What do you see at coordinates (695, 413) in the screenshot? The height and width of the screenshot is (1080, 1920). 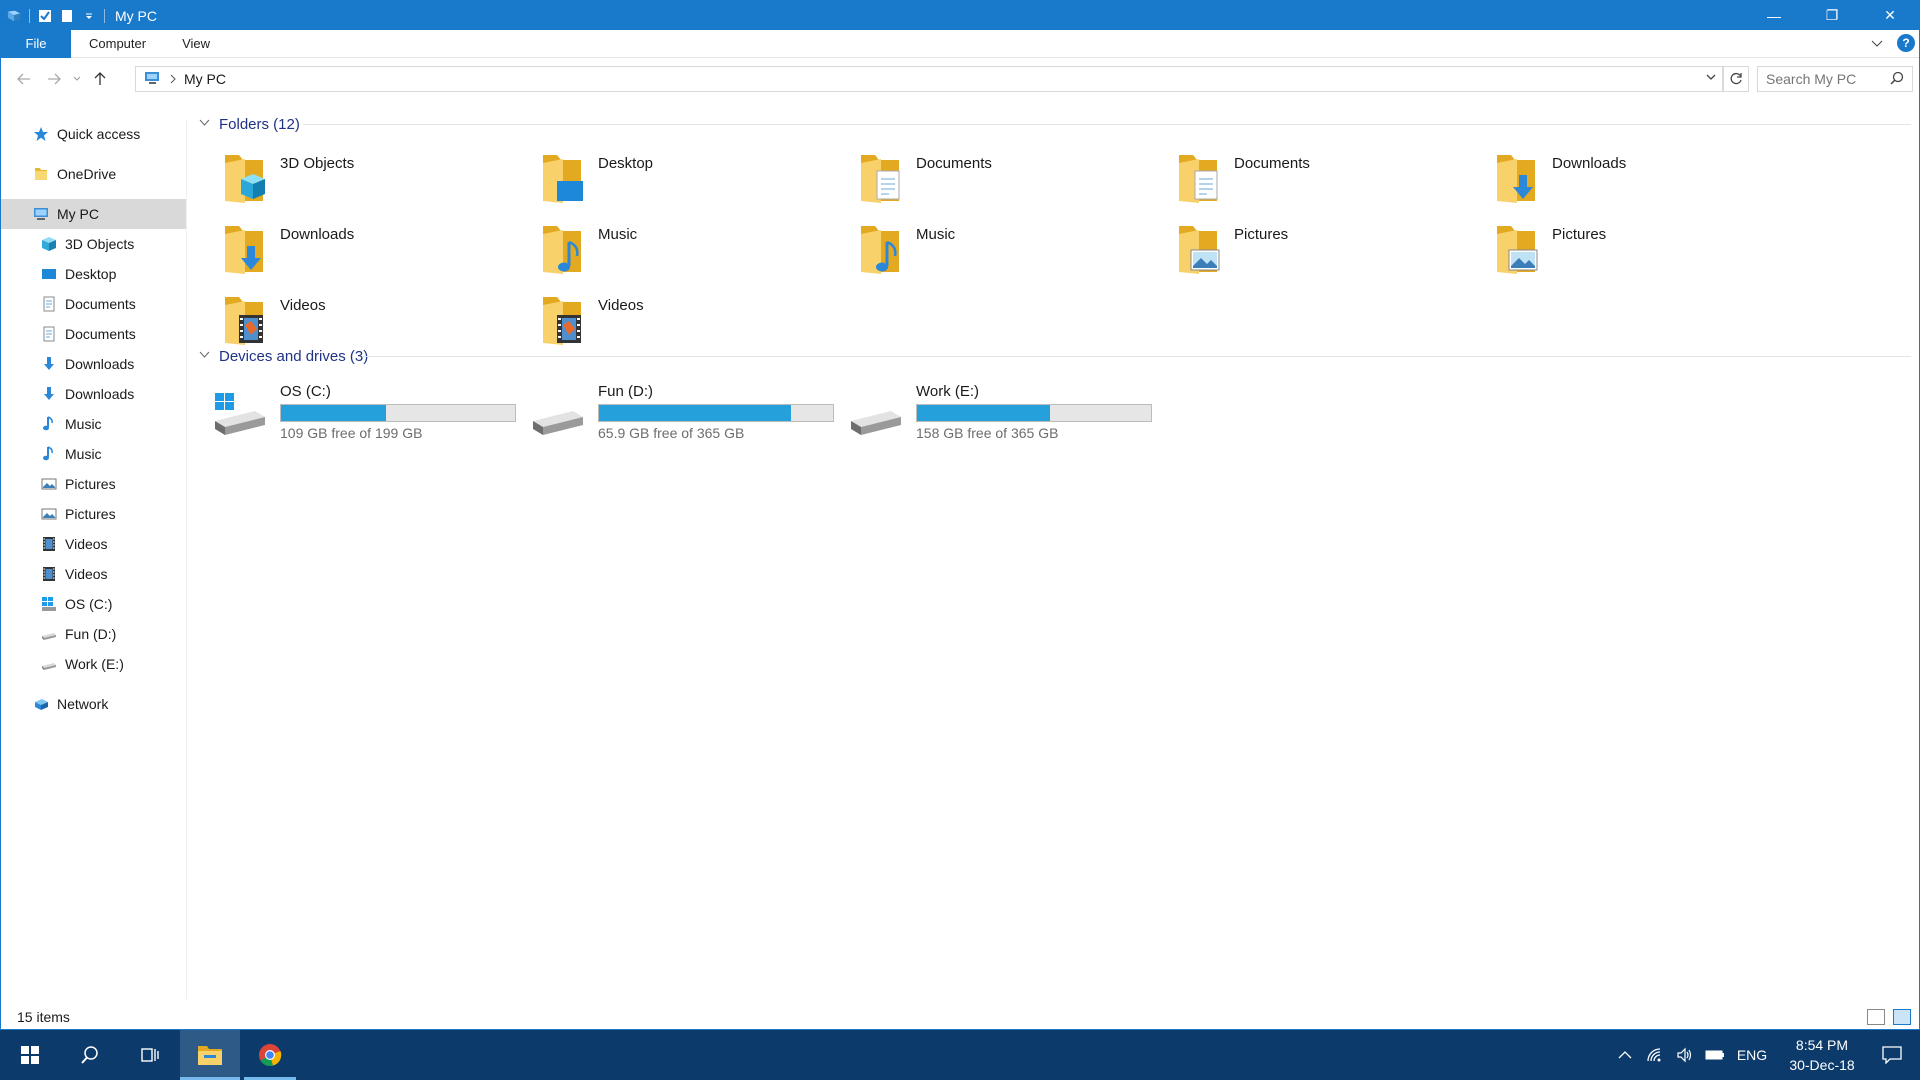 I see `drive-usage-fill` at bounding box center [695, 413].